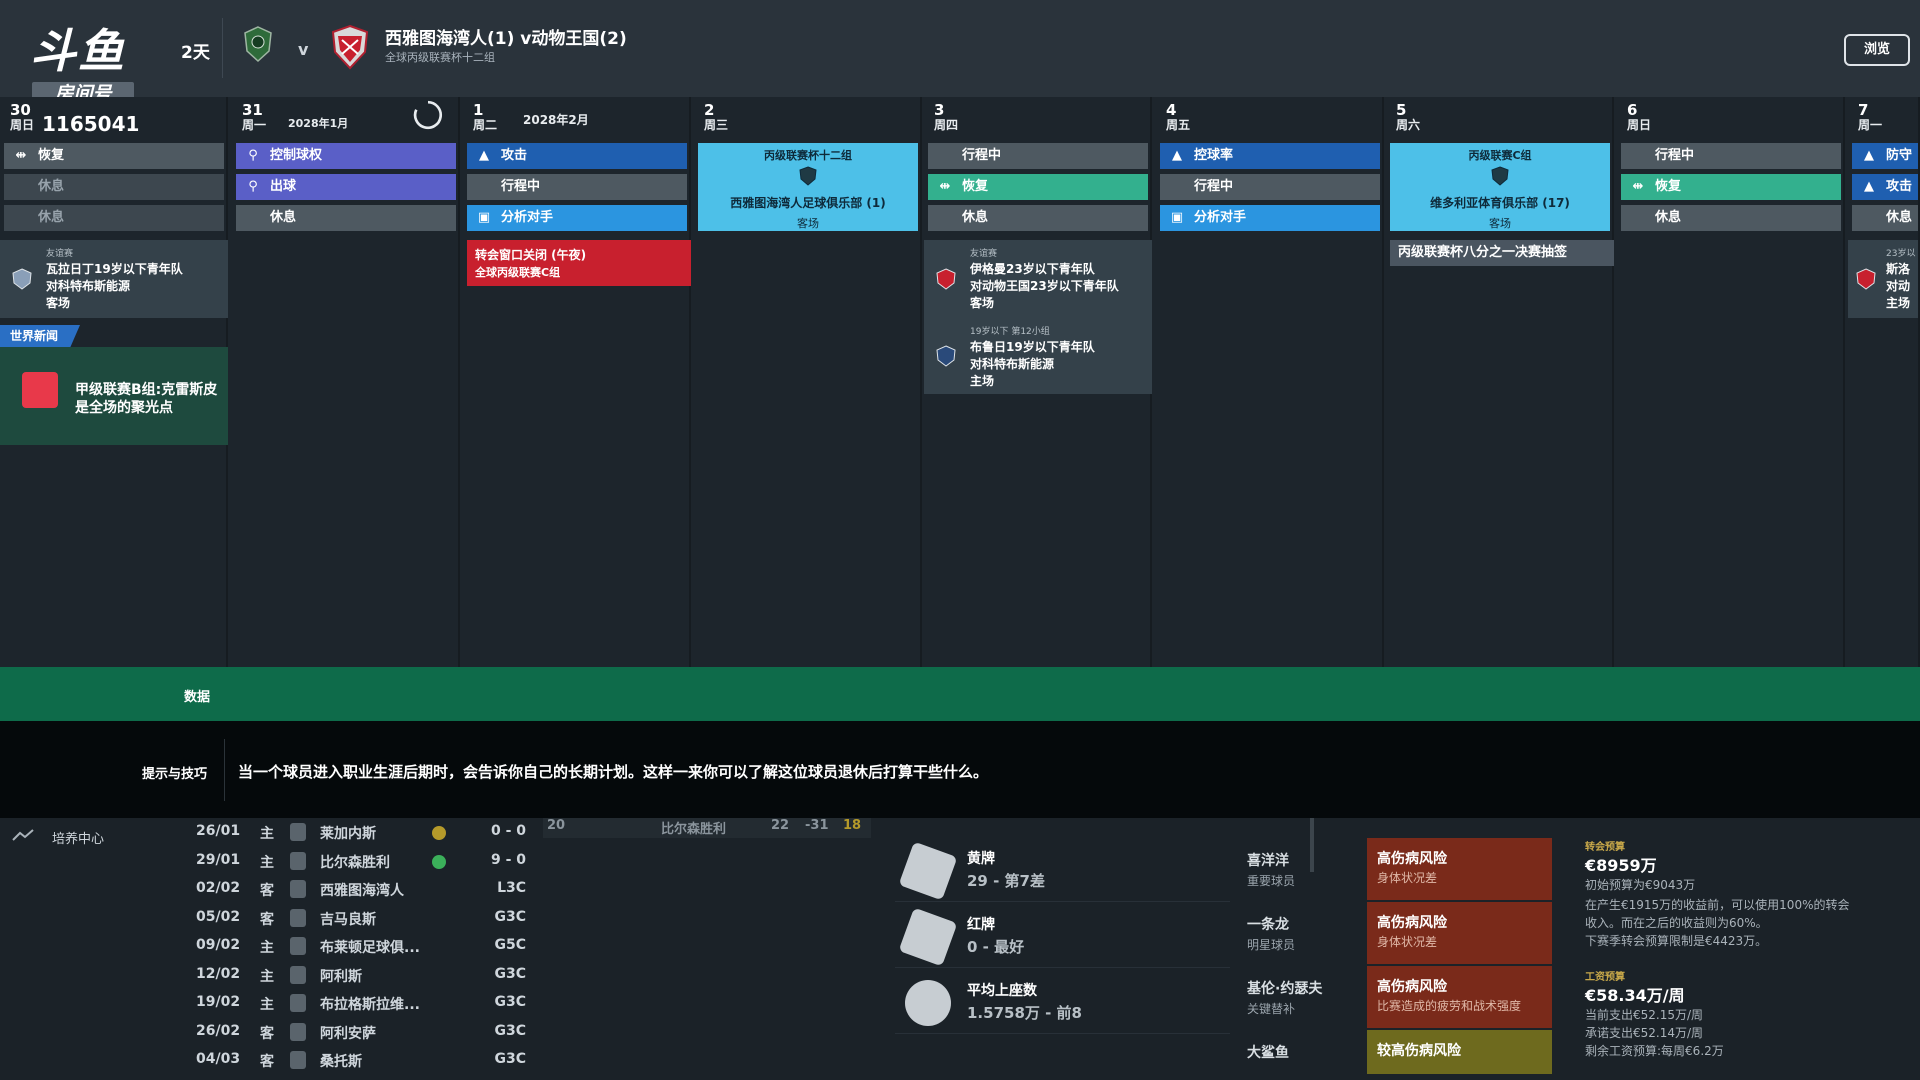 Image resolution: width=1920 pixels, height=1080 pixels. What do you see at coordinates (253, 155) in the screenshot?
I see `possession-icon: ⚲` at bounding box center [253, 155].